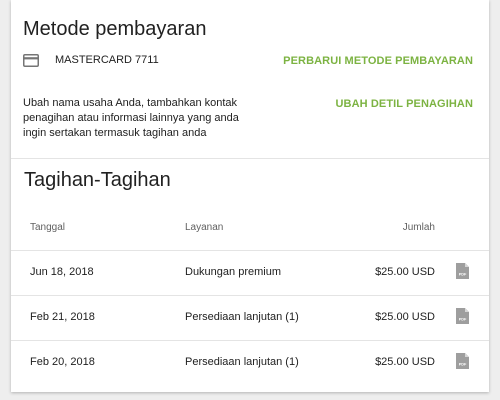 Image resolution: width=500 pixels, height=400 pixels. Describe the element at coordinates (204, 227) in the screenshot. I see `column-header-service: Layanan` at that location.